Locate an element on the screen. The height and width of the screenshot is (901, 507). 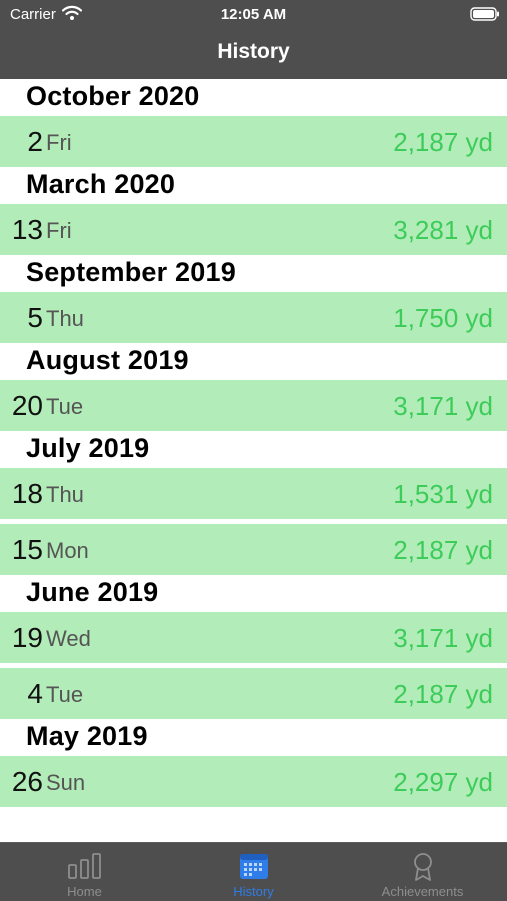
day-number: 20 is located at coordinates (27, 405).